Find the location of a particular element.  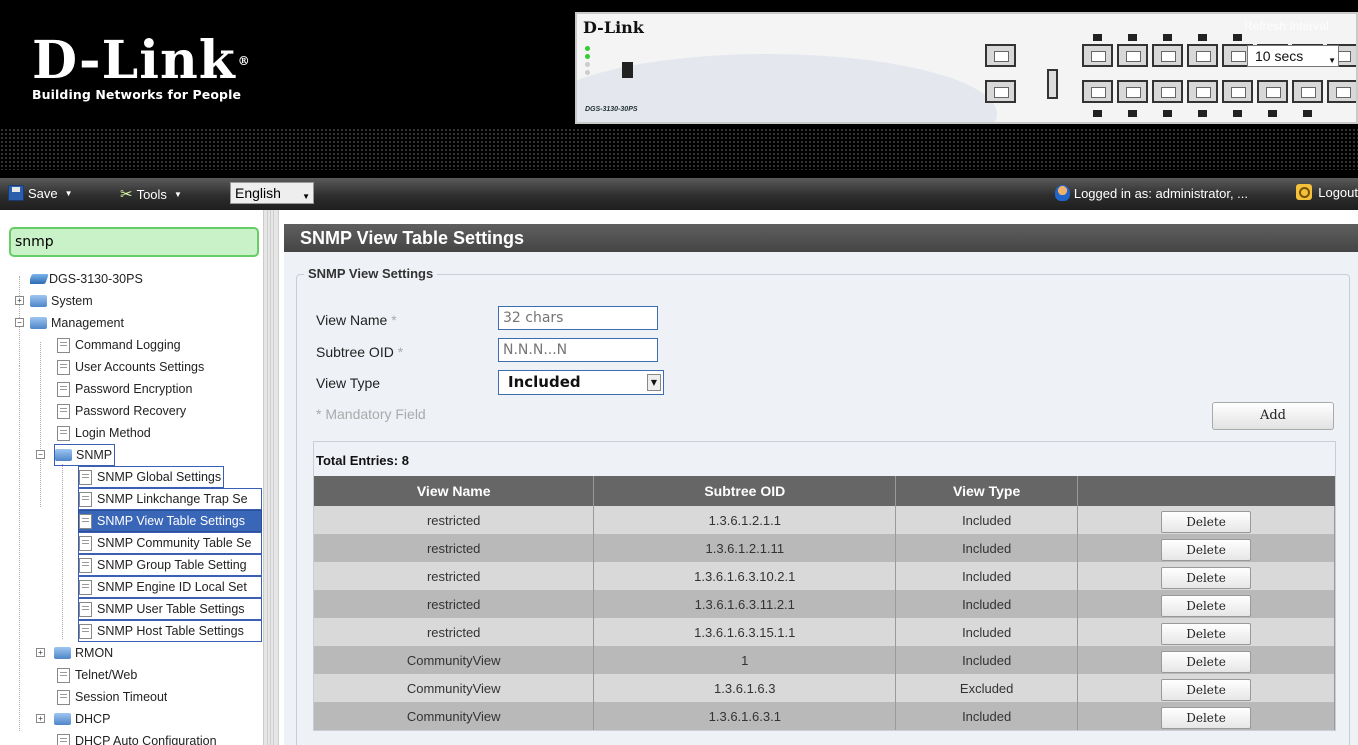

save-label: Save is located at coordinates (43, 193).